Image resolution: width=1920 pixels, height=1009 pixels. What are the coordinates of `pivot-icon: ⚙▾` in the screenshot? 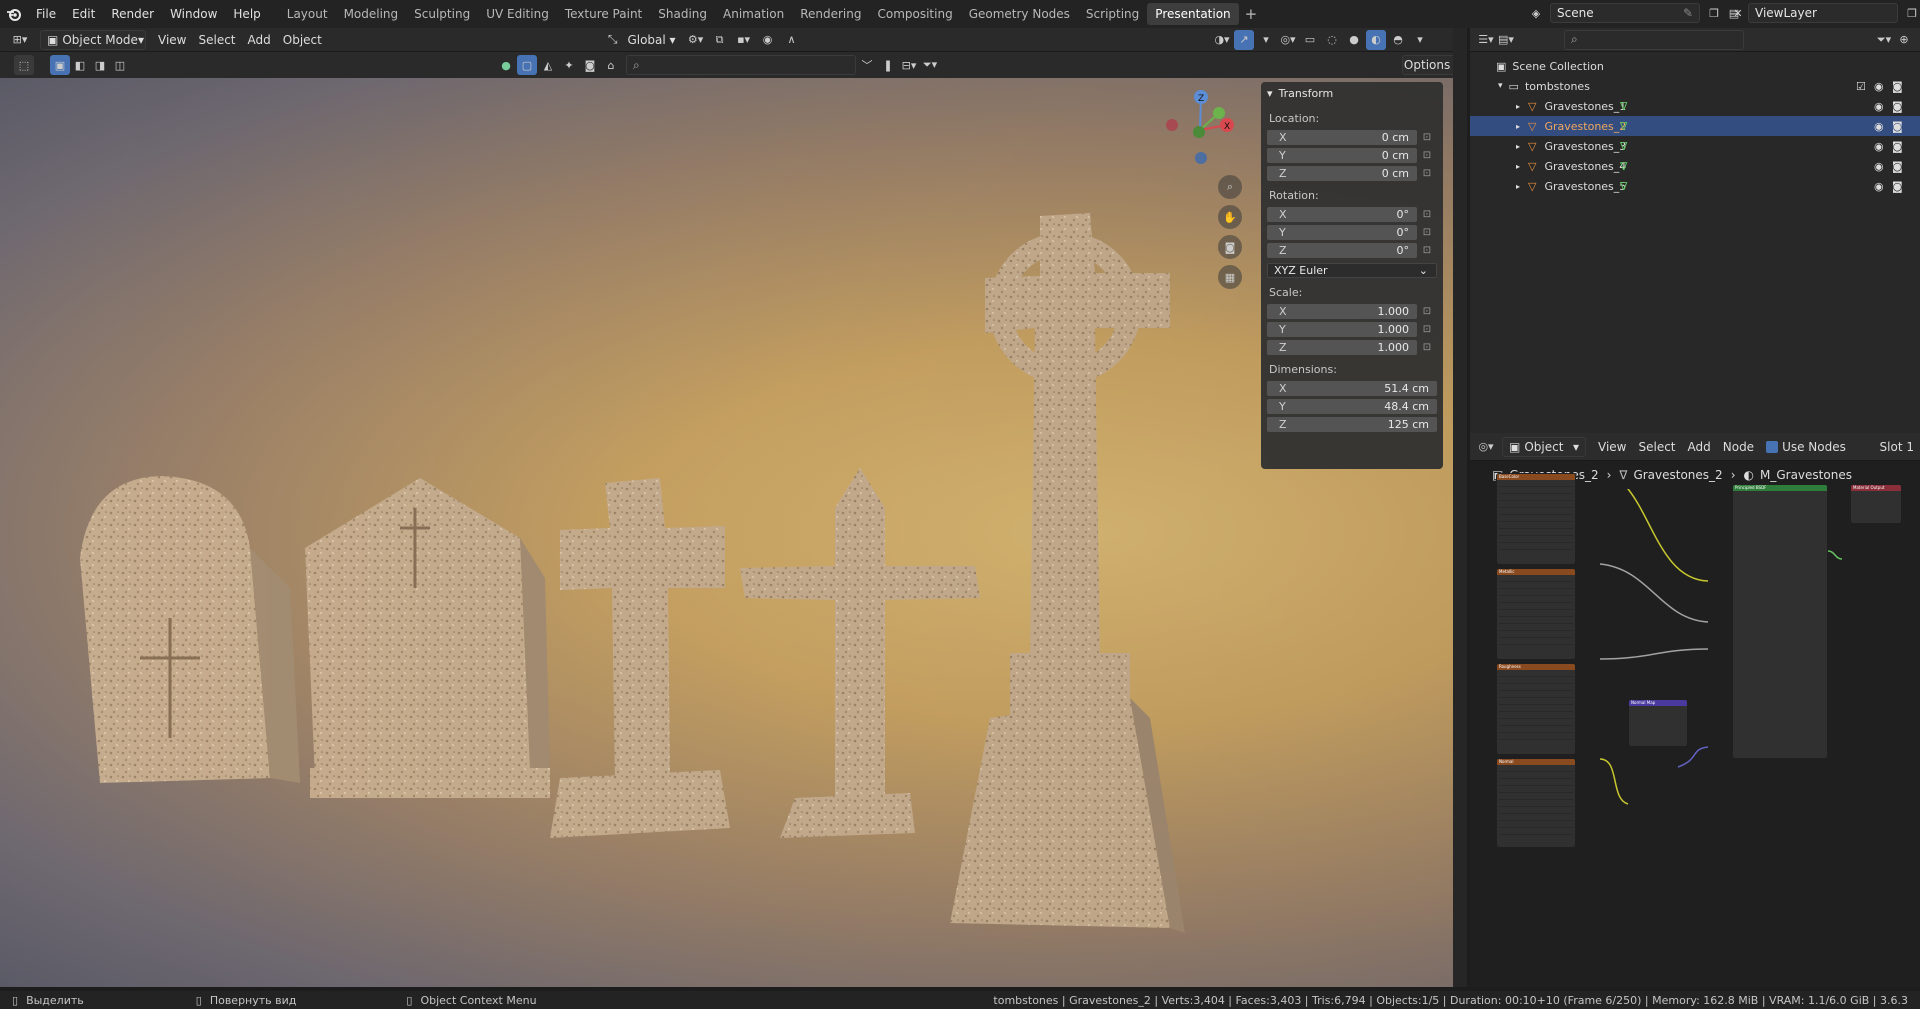 It's located at (696, 40).